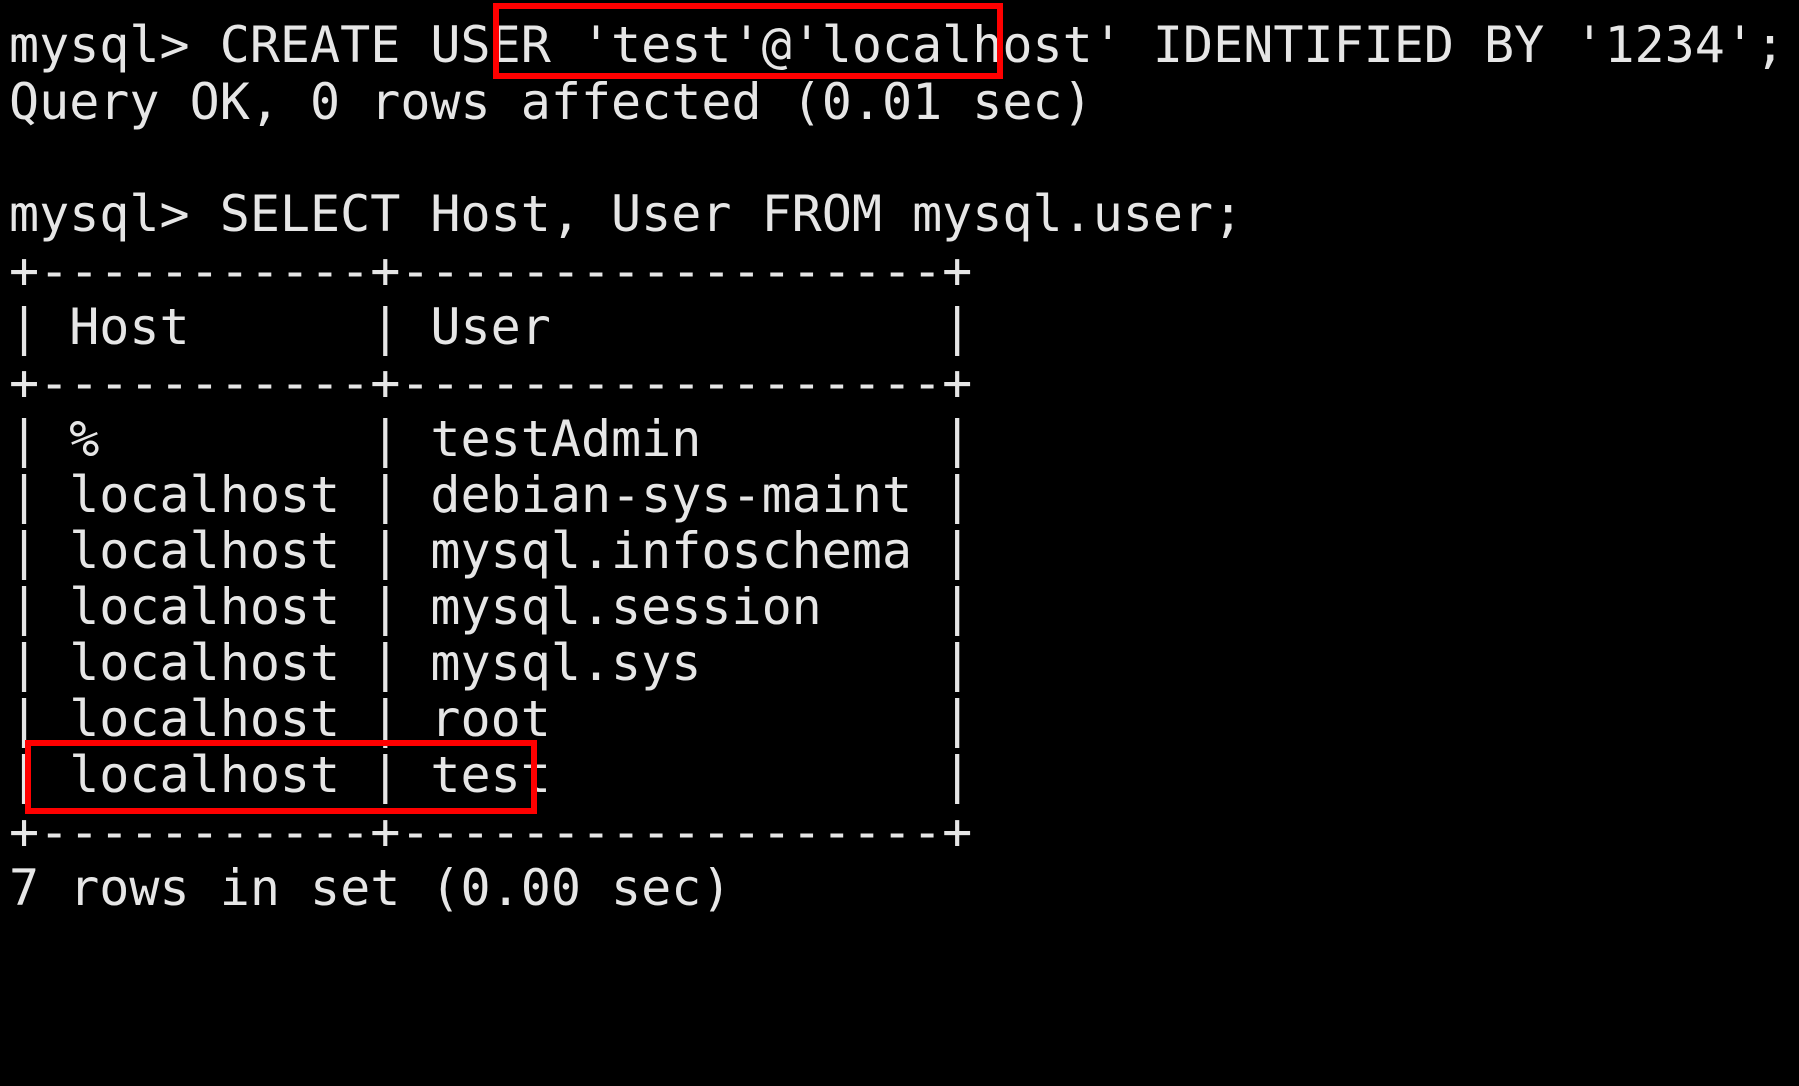 Image resolution: width=1799 pixels, height=1086 pixels. What do you see at coordinates (491, 495) in the screenshot?
I see `table-row: | localhost | debian-sys-maint |` at bounding box center [491, 495].